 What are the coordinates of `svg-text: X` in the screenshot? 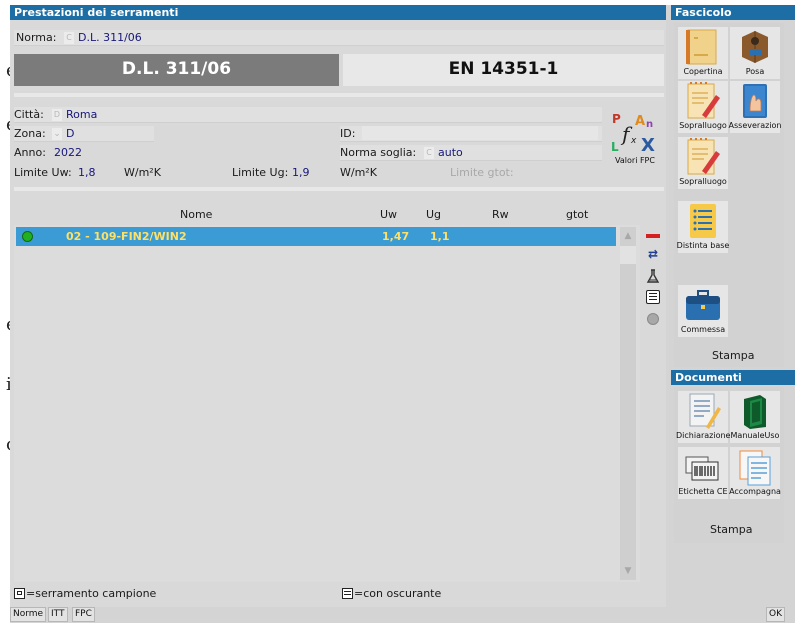 It's located at (648, 145).